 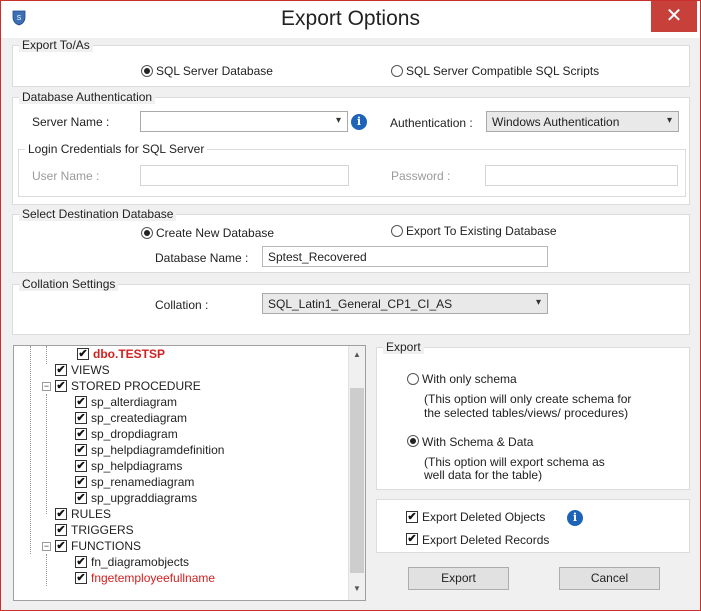 I want to click on checkbox-stored-procedure: ✔, so click(x=61, y=386).